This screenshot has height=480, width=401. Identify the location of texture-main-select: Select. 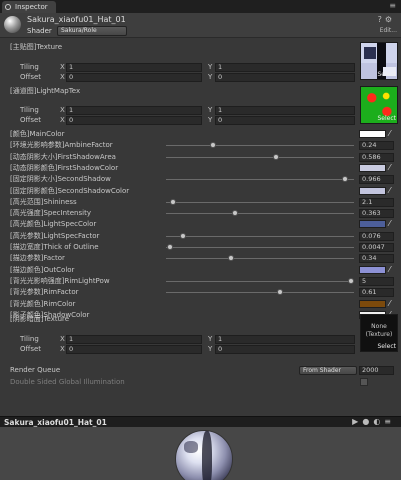
(386, 74).